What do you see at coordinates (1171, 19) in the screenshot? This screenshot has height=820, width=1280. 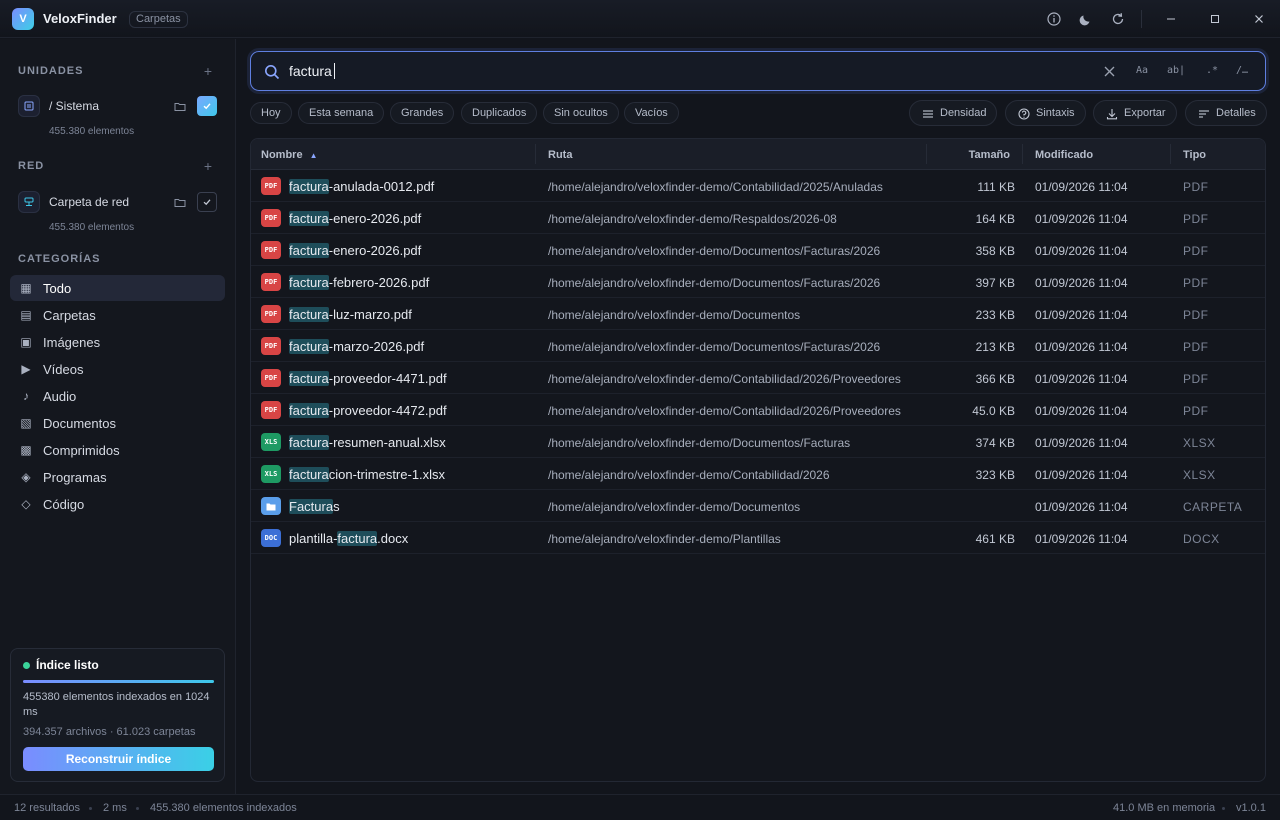 I see `minimize-icon` at bounding box center [1171, 19].